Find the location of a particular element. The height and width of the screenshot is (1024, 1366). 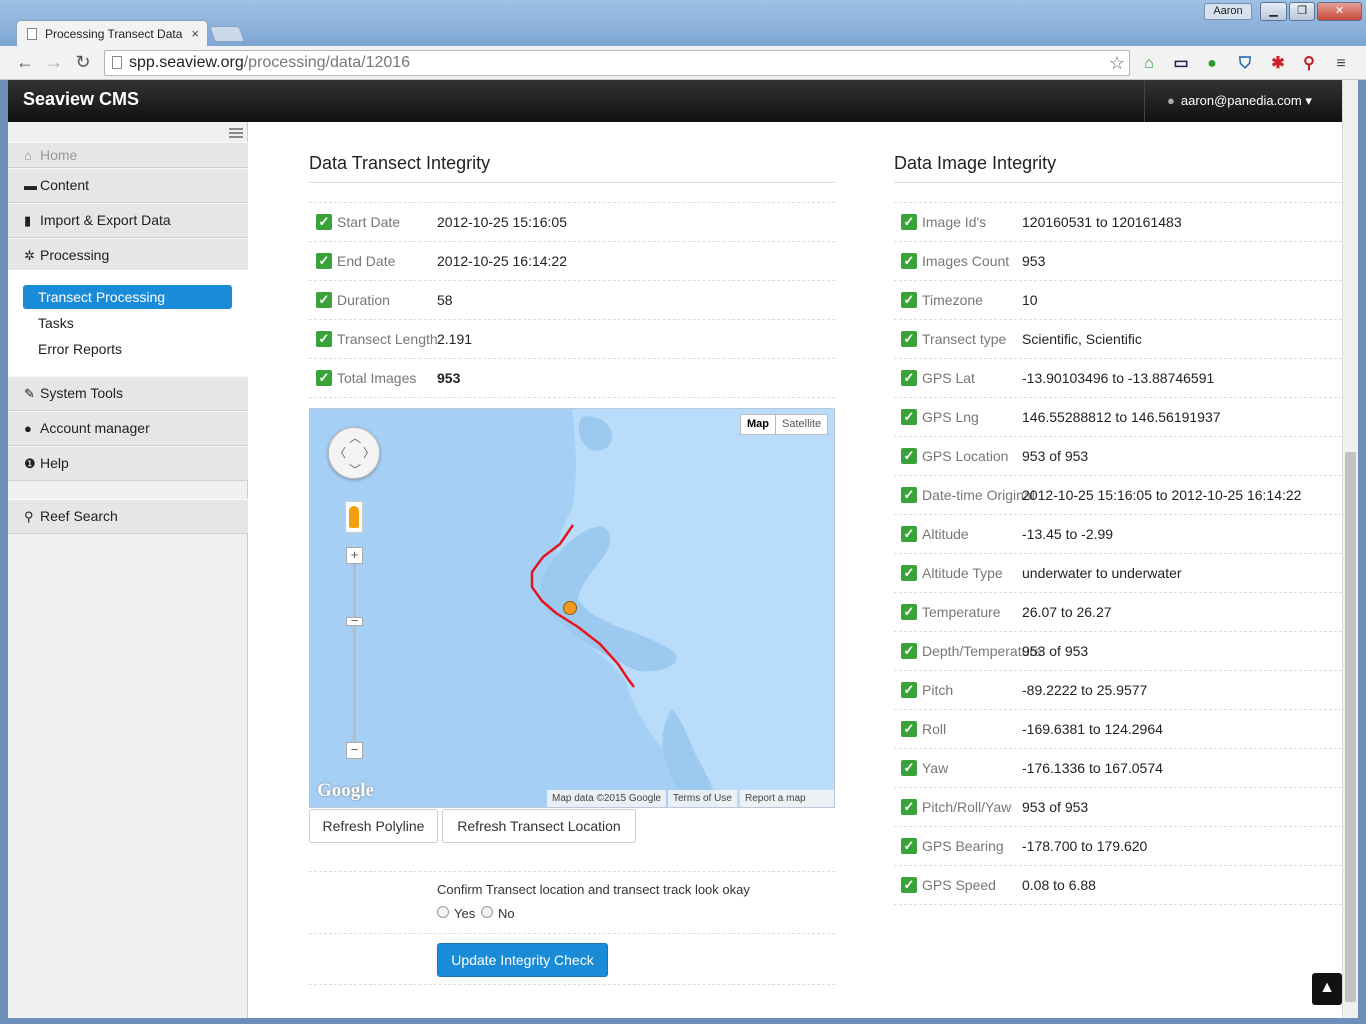

zoom-slider-handle: − is located at coordinates (354, 620).